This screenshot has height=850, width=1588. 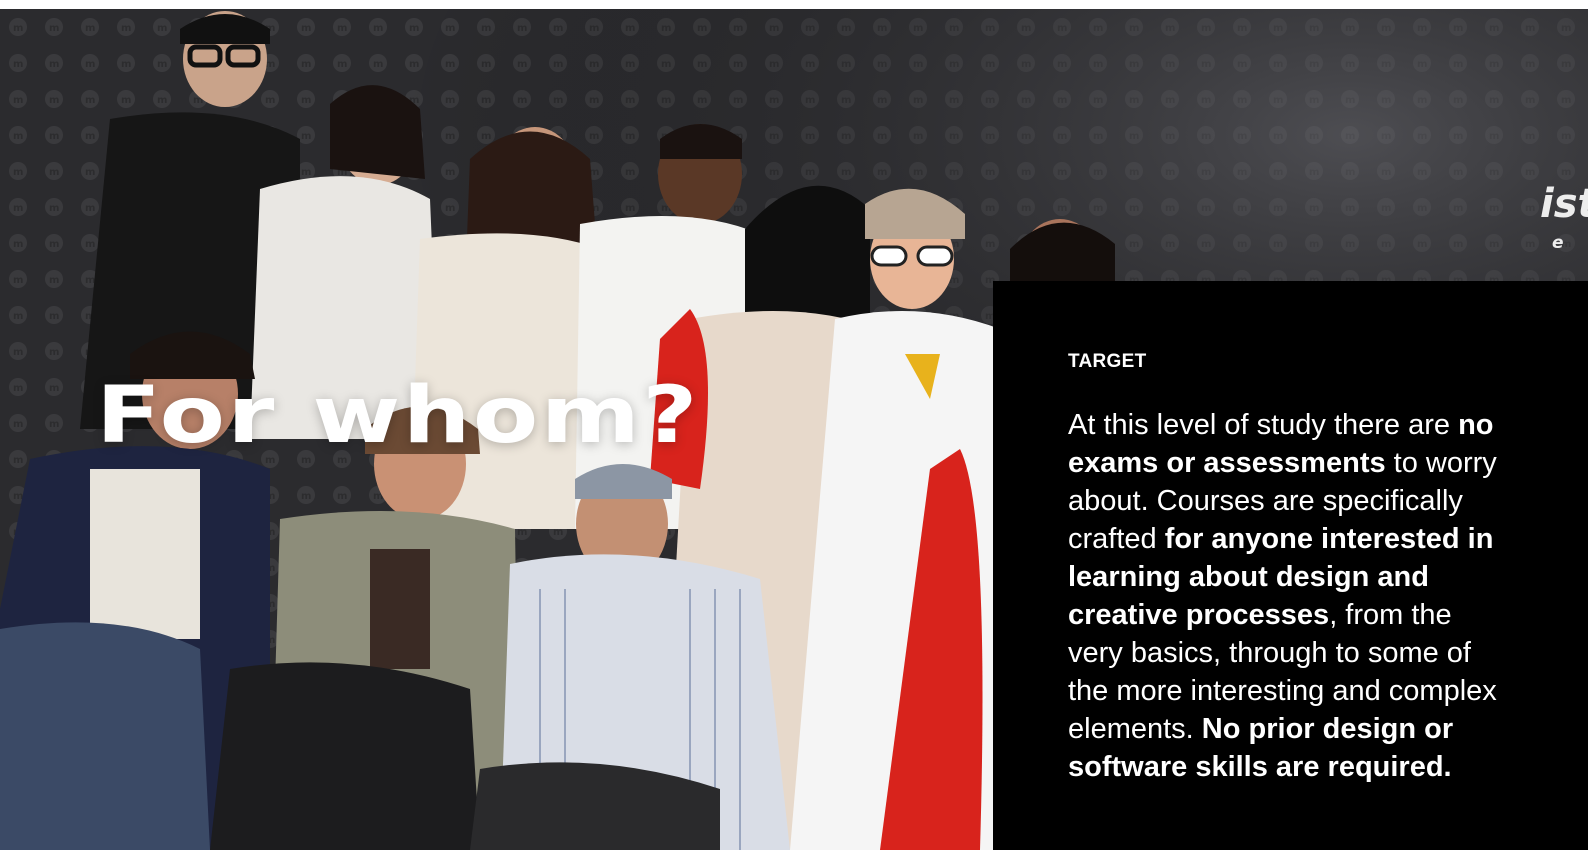 I want to click on backdrop-logo-text: istr, so click(x=1564, y=204).